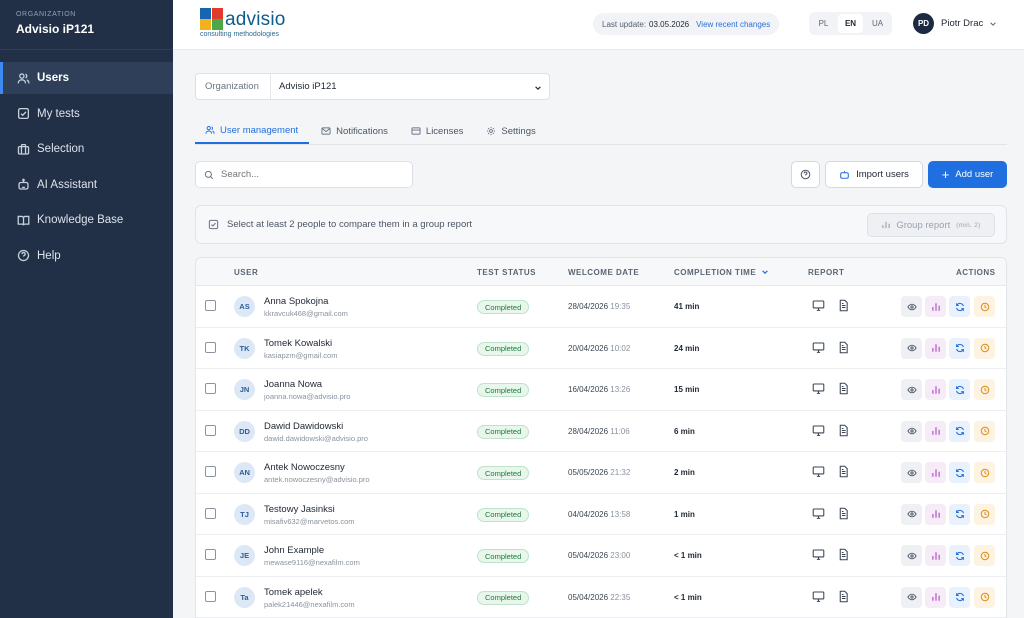  I want to click on sidebar-item-knowledge-base: Knowledge Base, so click(86, 220).